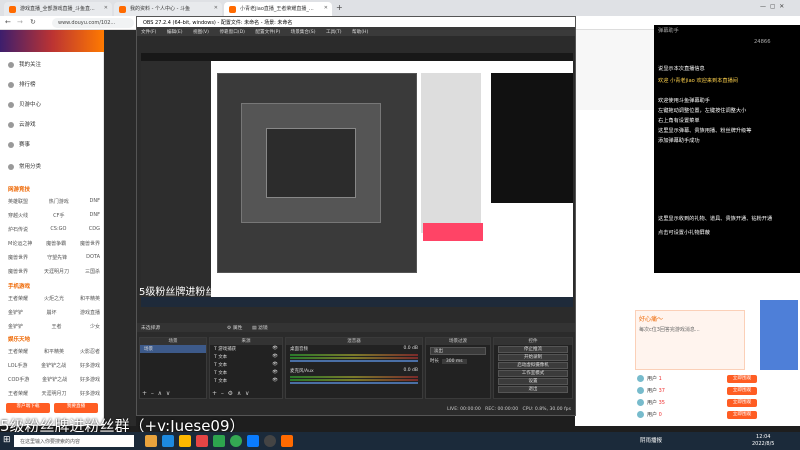 This screenshot has height=450, width=800. Describe the element at coordinates (51, 312) in the screenshot. I see `category-link: 崩坏` at that location.